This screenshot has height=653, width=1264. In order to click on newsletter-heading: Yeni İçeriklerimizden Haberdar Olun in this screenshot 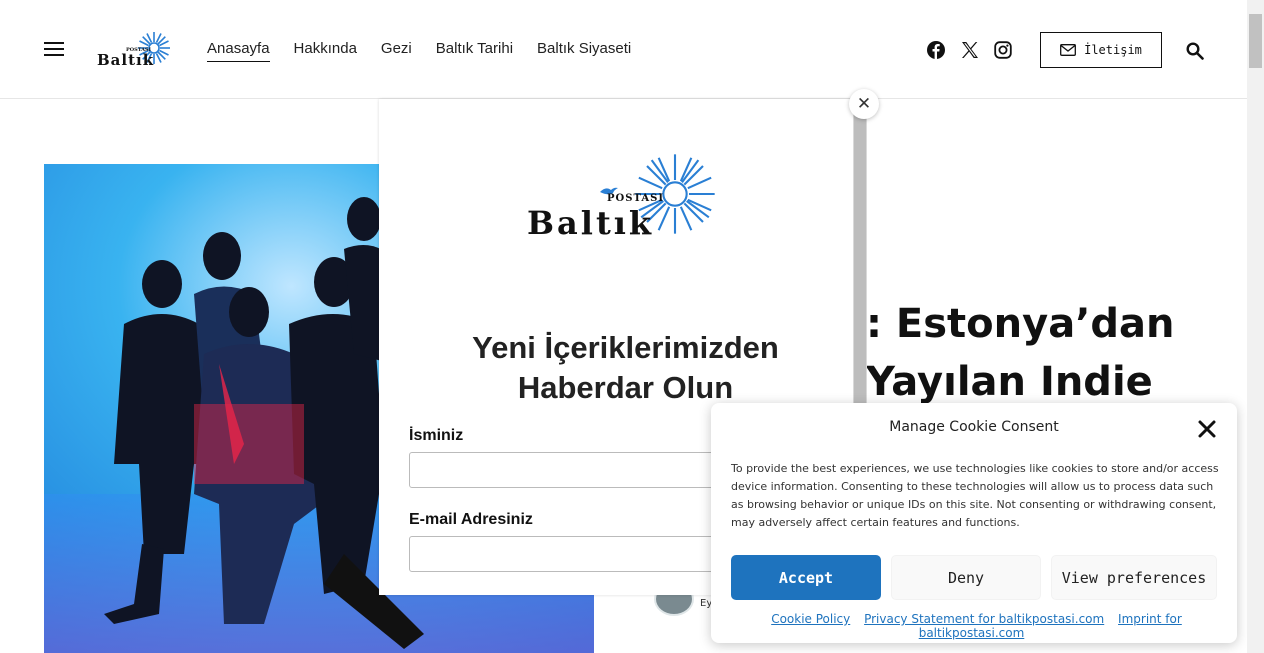, I will do `click(625, 368)`.